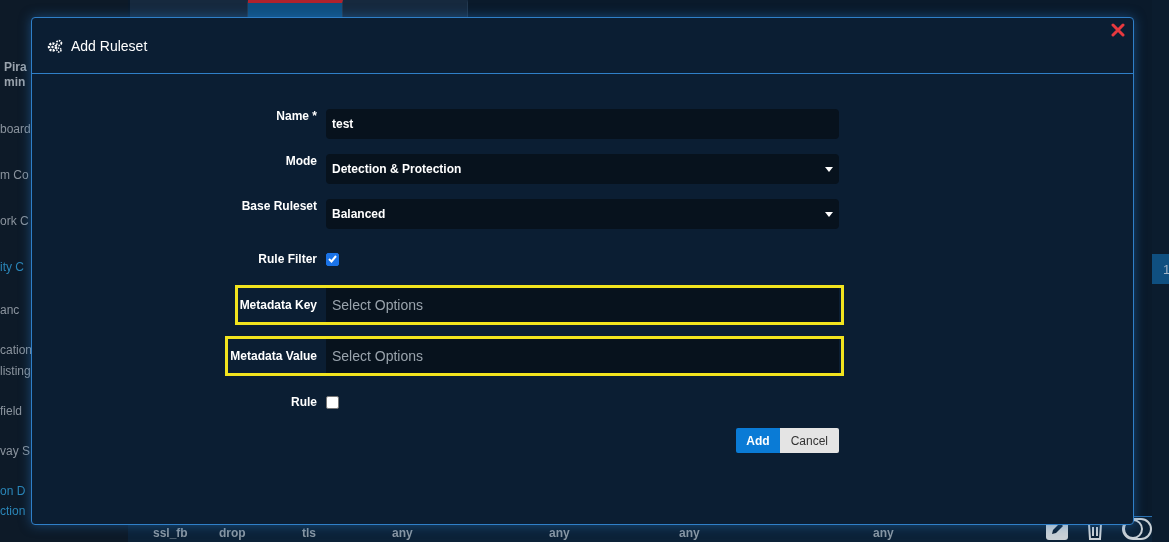 The image size is (1169, 542). I want to click on field-label: Metadata Key, so click(278, 305).